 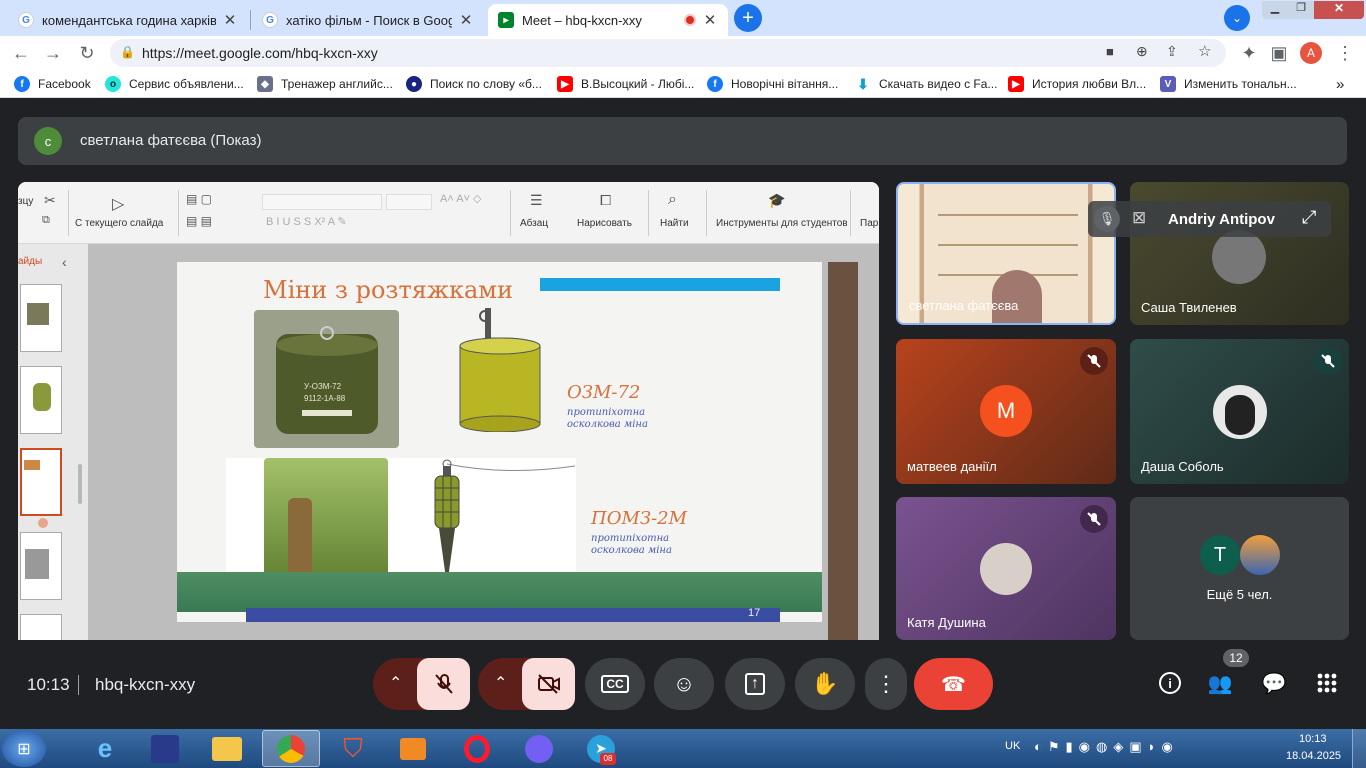 I want to click on more-bookmarks-icon: », so click(x=1340, y=84).